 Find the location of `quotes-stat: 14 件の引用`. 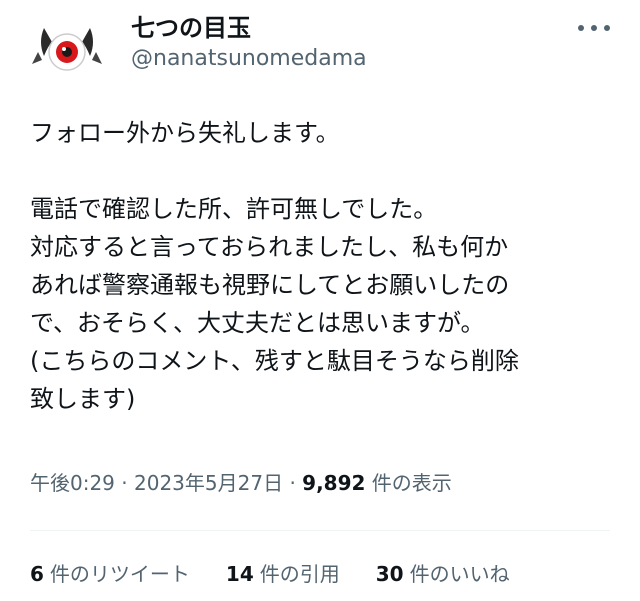

quotes-stat: 14 件の引用 is located at coordinates (283, 574).